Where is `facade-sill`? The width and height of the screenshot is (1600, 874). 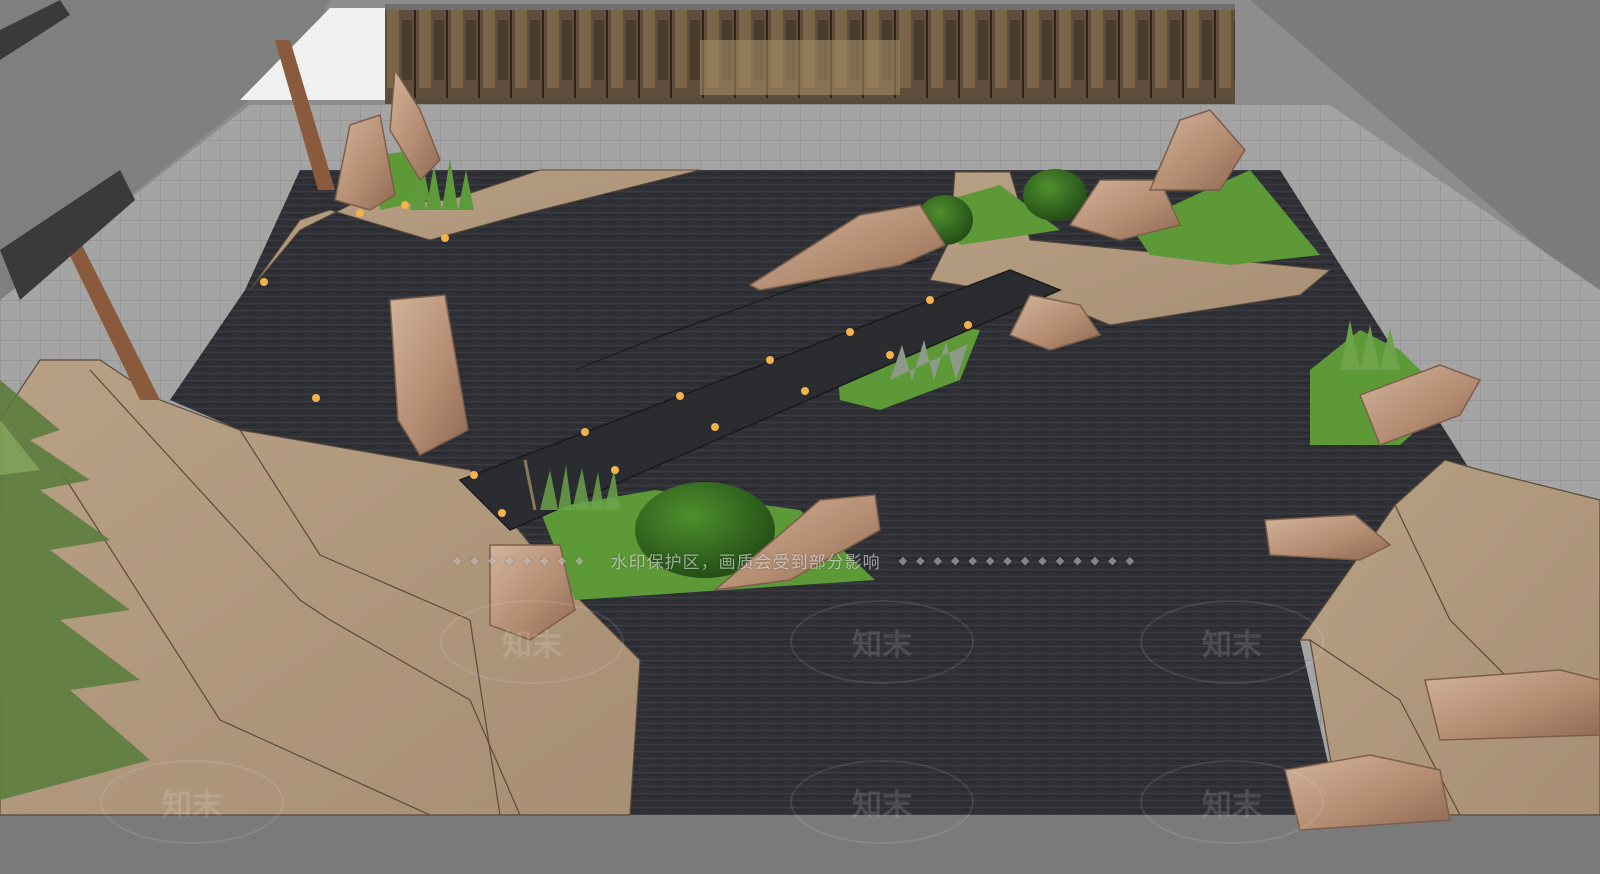
facade-sill is located at coordinates (810, 101).